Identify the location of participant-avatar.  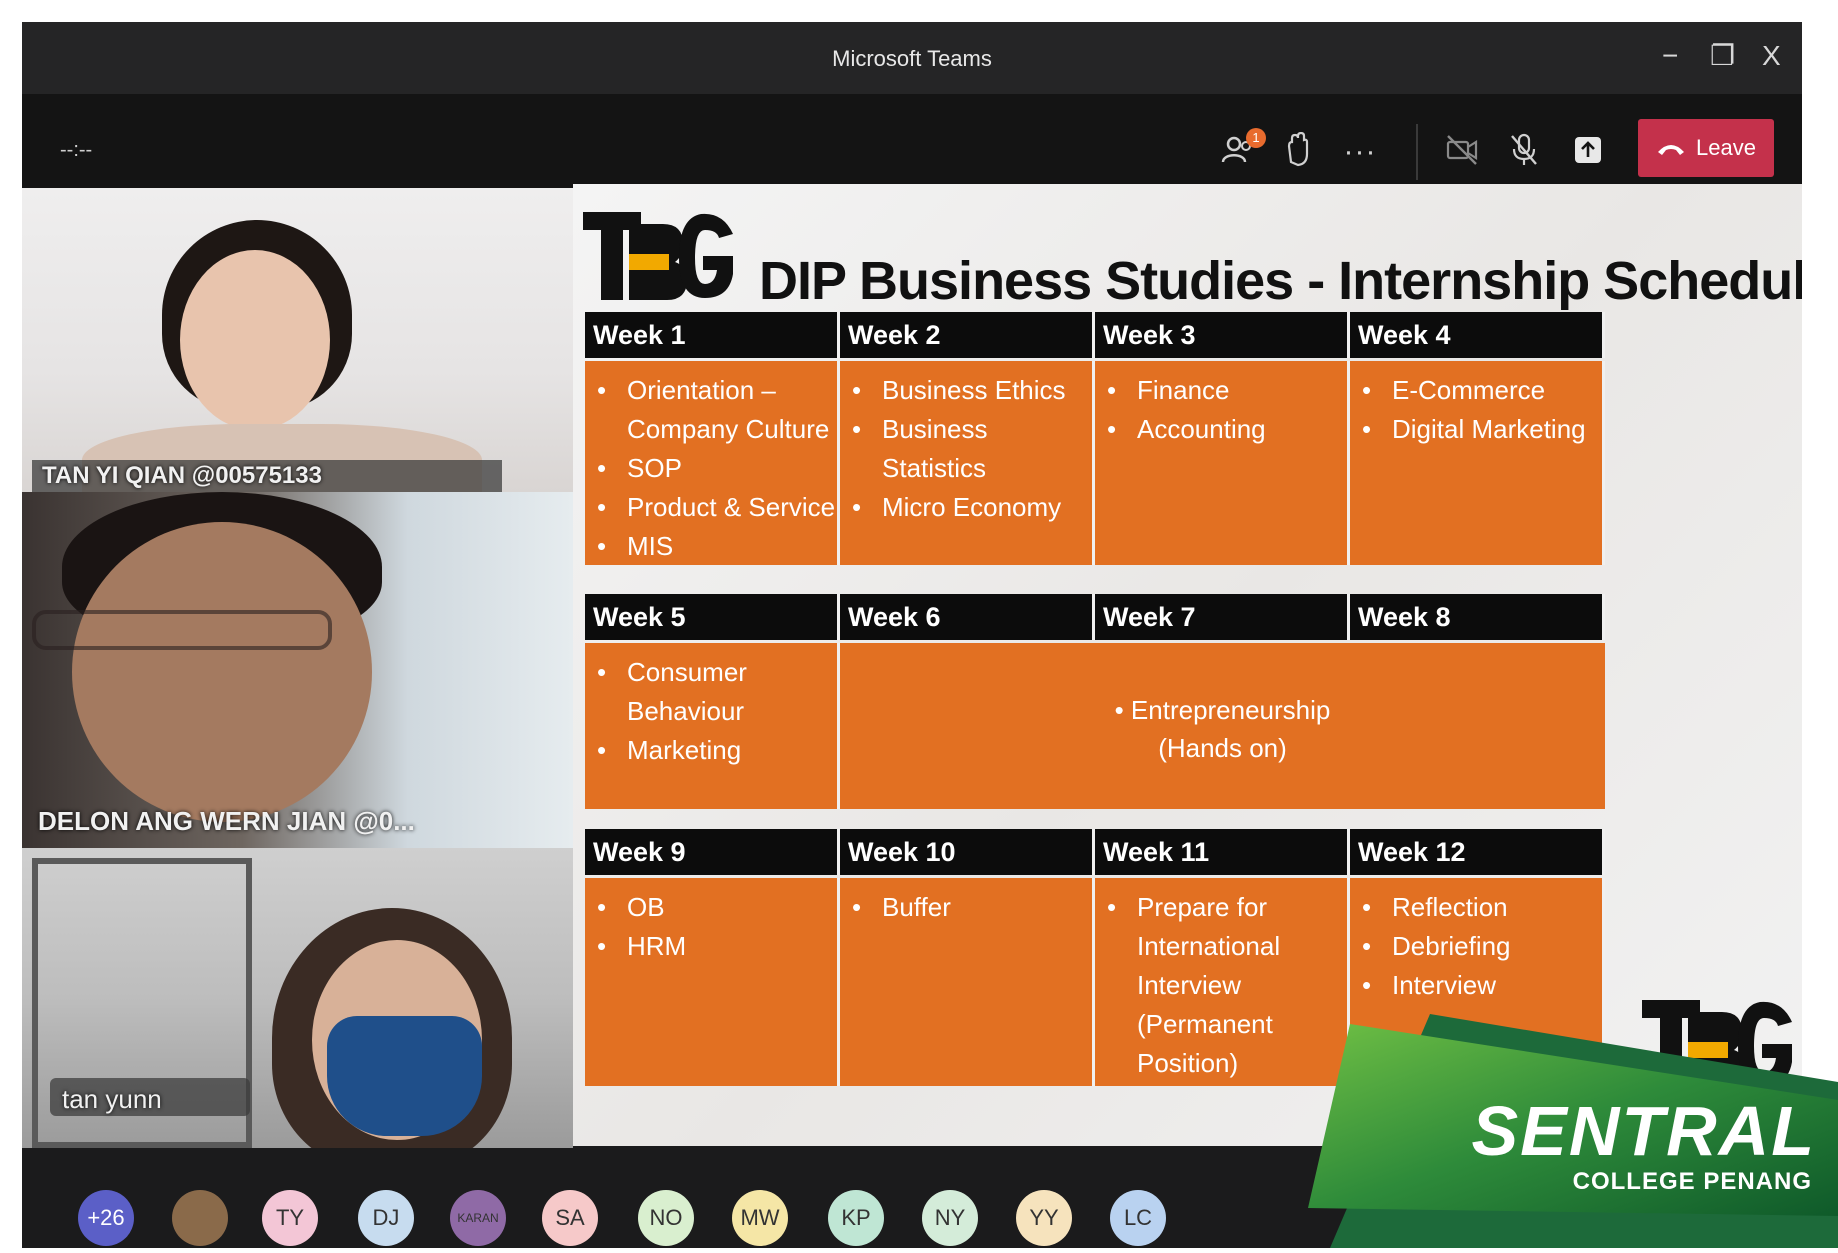
(200, 1218).